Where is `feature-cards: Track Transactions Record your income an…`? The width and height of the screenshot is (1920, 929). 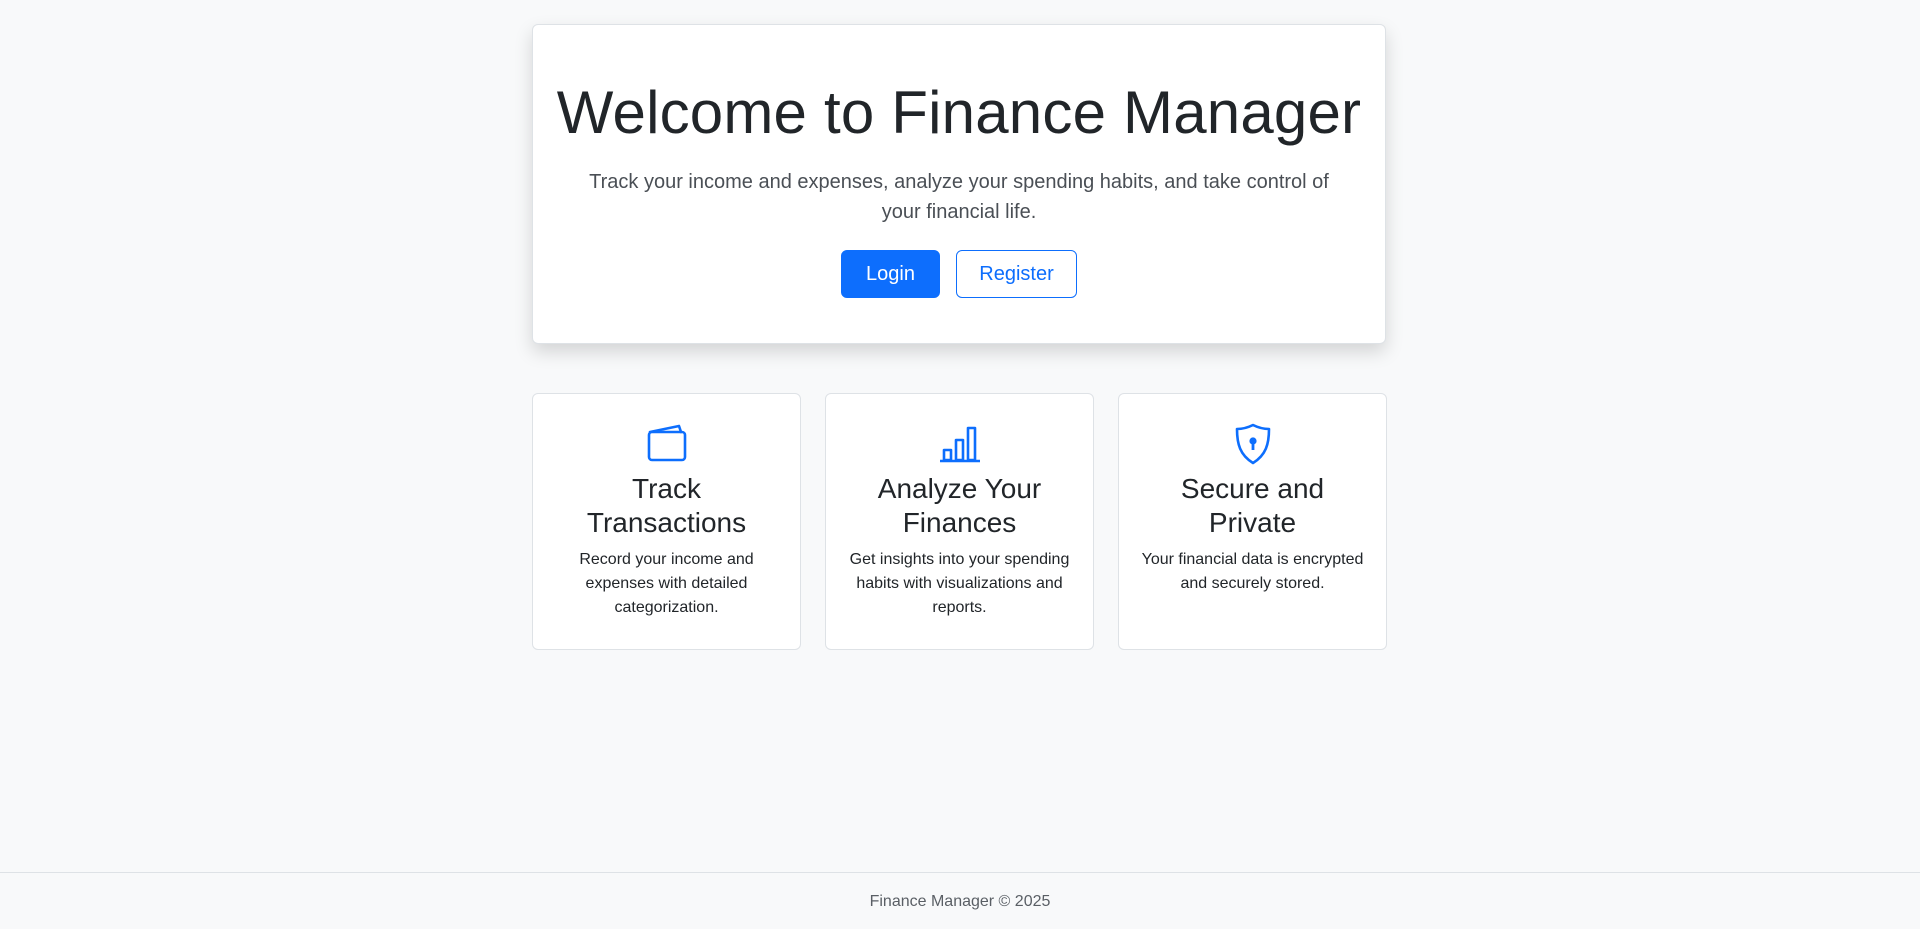
feature-cards: Track Transactions Record your income an… is located at coordinates (959, 521).